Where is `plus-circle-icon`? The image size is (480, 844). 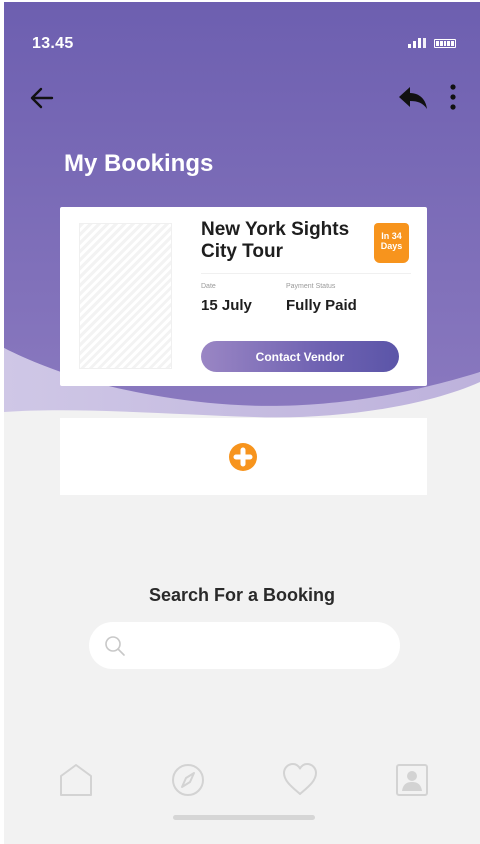 plus-circle-icon is located at coordinates (243, 457).